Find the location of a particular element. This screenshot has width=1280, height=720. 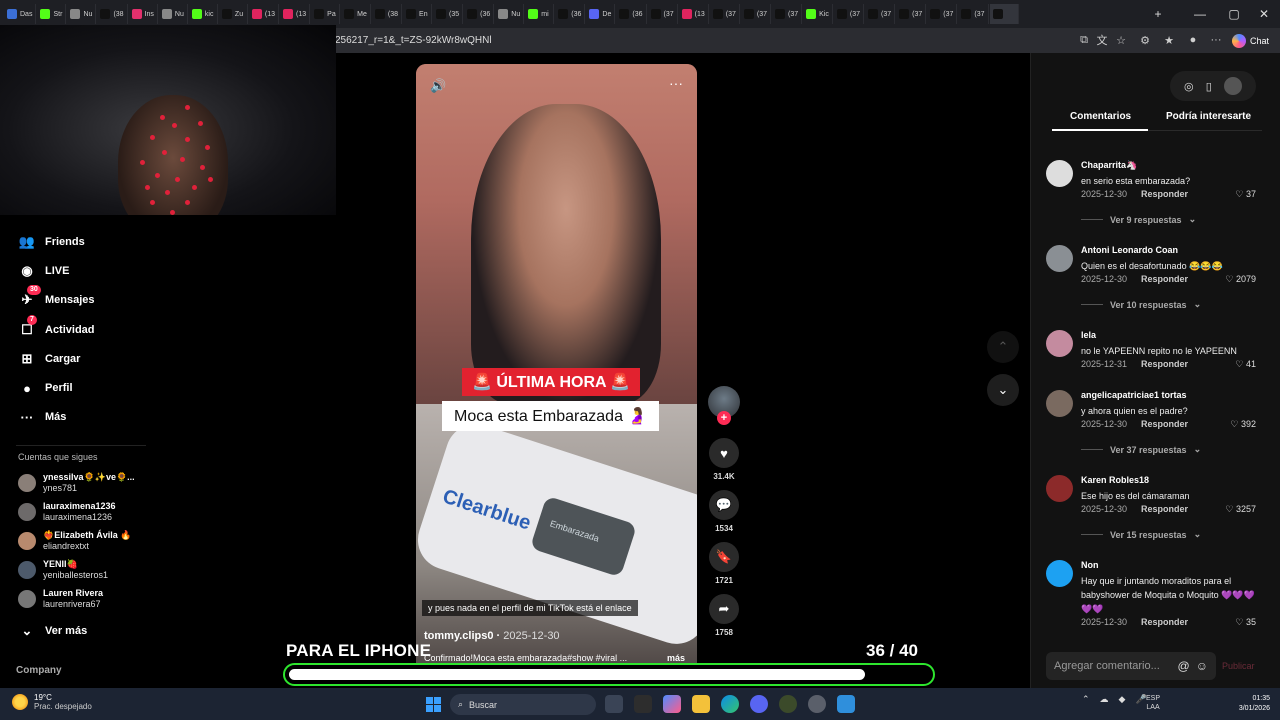

comment-user: lela is located at coordinates (1088, 335).